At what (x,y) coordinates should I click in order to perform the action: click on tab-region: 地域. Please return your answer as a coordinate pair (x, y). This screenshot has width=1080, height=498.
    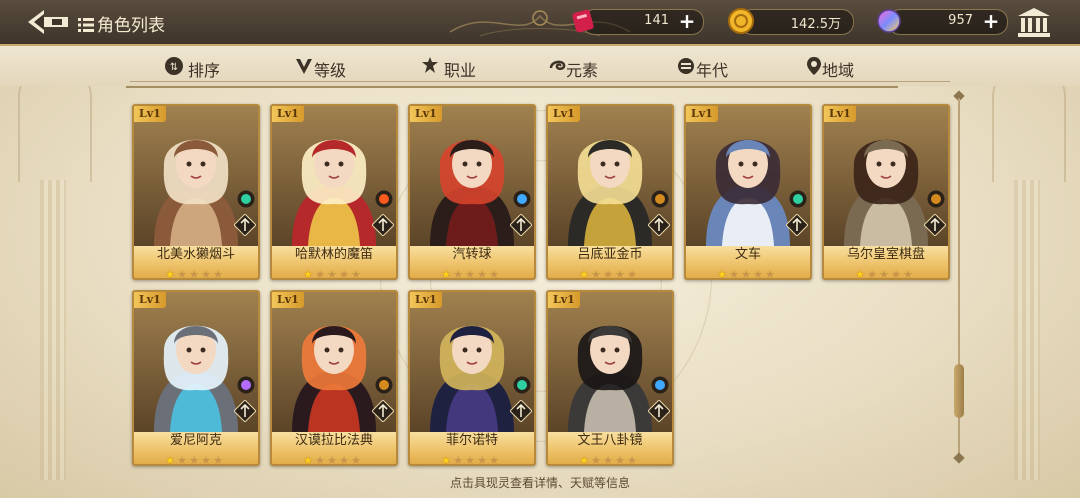
    Looking at the image, I should click on (832, 71).